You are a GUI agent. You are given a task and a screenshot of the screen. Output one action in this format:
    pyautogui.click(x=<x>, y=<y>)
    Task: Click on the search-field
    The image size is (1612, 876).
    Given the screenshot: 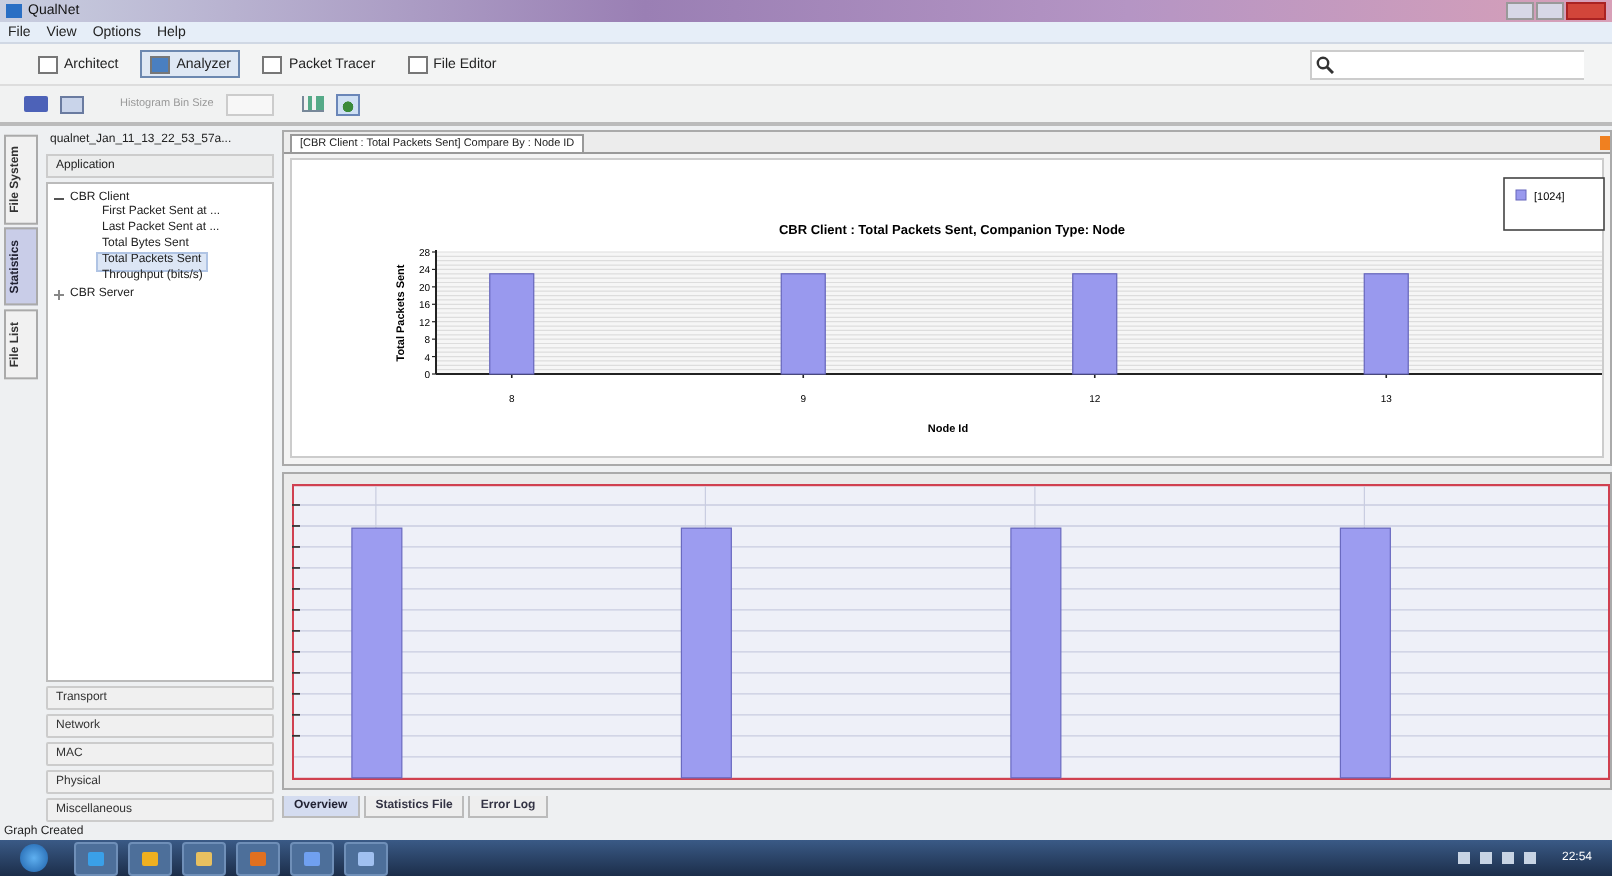 What is the action you would take?
    pyautogui.click(x=1447, y=64)
    